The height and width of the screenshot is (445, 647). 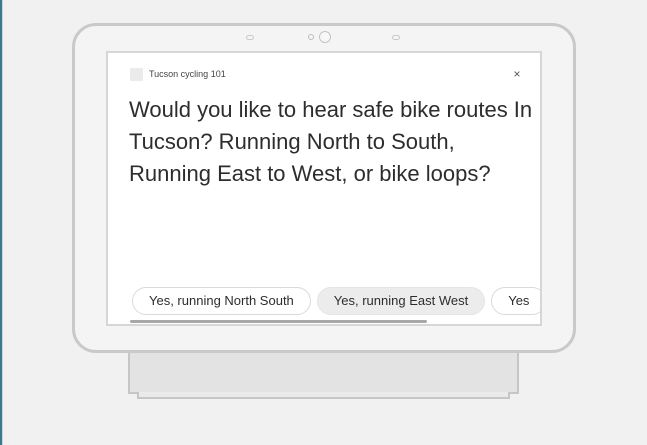 I want to click on speaker-base, so click(x=323, y=370).